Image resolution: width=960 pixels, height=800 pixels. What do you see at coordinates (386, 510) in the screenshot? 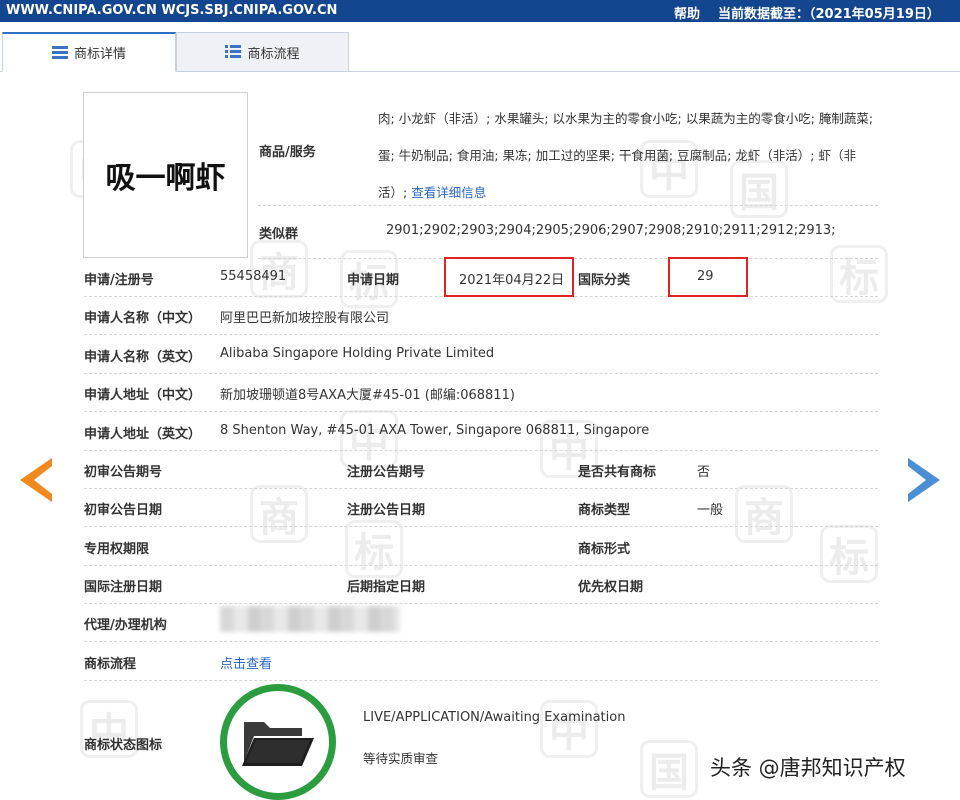
I see `reg-ann-date-label: 注册公告日期` at bounding box center [386, 510].